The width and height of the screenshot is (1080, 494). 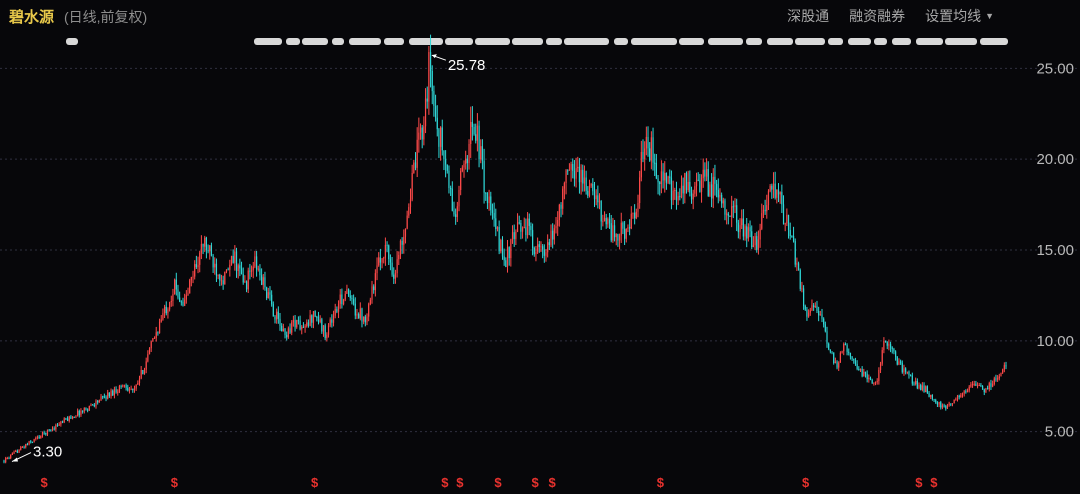 What do you see at coordinates (498, 482) in the screenshot?
I see `margin-marker: $` at bounding box center [498, 482].